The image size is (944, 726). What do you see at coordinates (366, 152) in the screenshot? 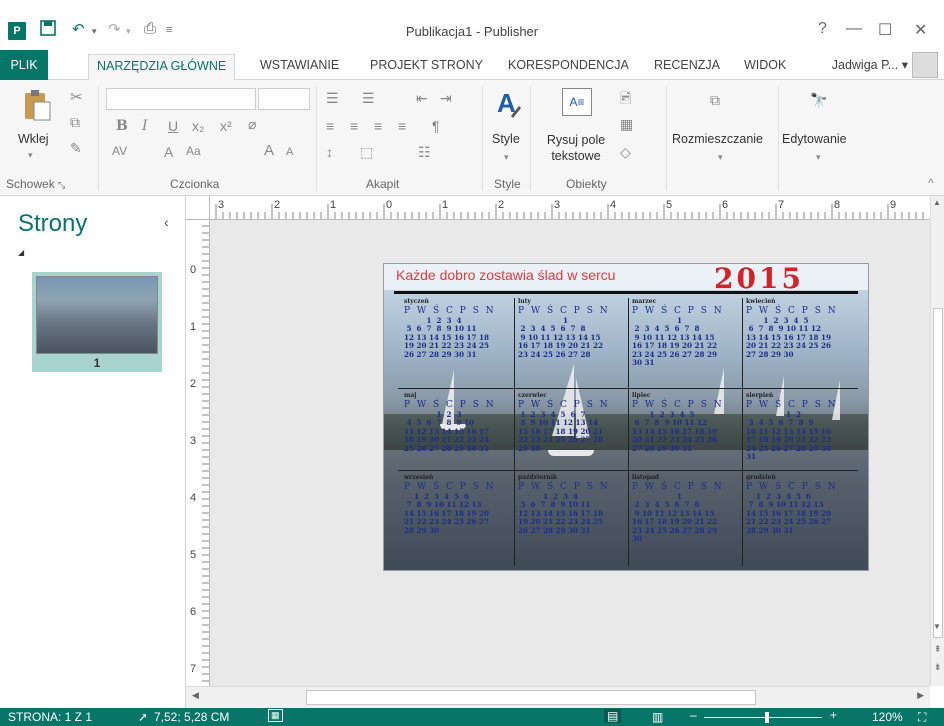
I see `shading-icon: ⬚` at bounding box center [366, 152].